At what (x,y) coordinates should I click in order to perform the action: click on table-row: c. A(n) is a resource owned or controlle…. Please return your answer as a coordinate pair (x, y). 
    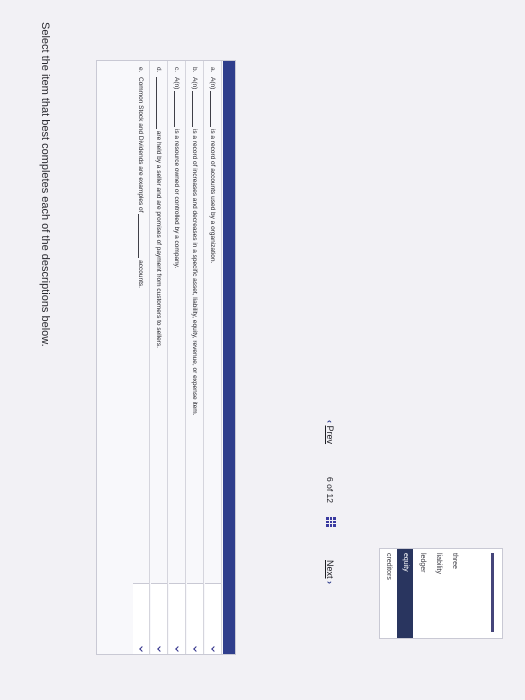
    Looking at the image, I should click on (177, 357).